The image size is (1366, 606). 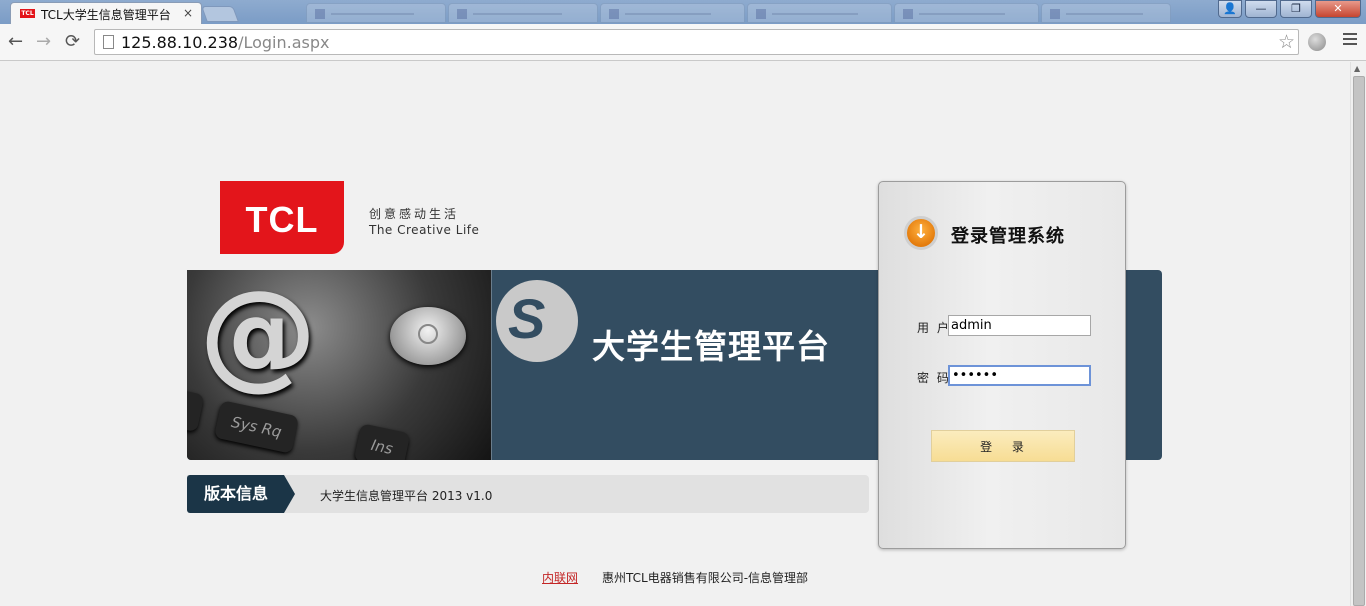 What do you see at coordinates (406, 496) in the screenshot?
I see `version-text: 大学生信息管理平台 2013 v1.0` at bounding box center [406, 496].